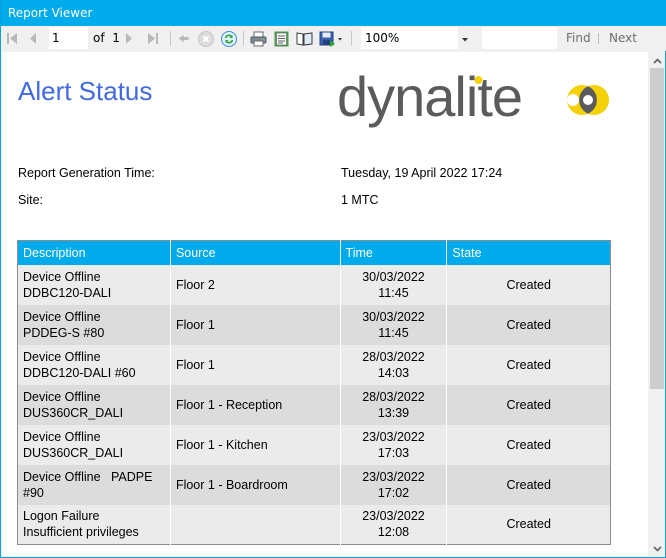 The image size is (666, 558). What do you see at coordinates (229, 38) in the screenshot?
I see `refresh-button` at bounding box center [229, 38].